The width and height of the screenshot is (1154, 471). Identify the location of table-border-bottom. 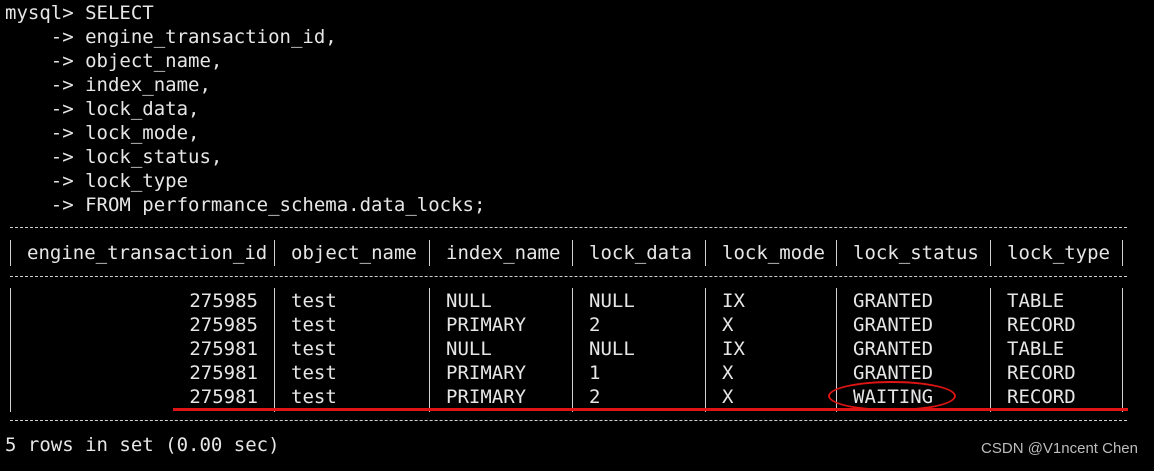
(568, 420).